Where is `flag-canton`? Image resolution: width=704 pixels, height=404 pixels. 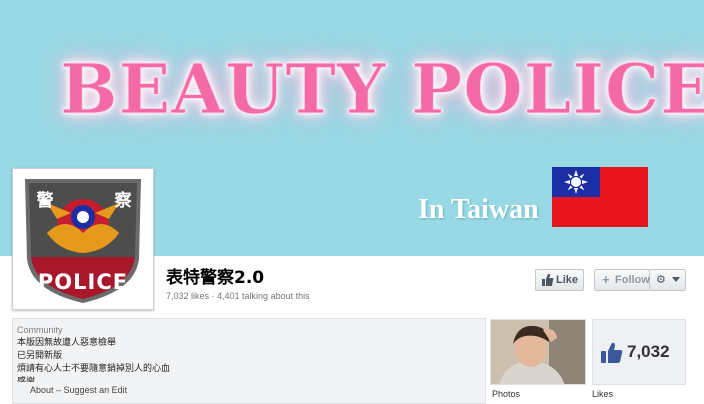
flag-canton is located at coordinates (576, 182).